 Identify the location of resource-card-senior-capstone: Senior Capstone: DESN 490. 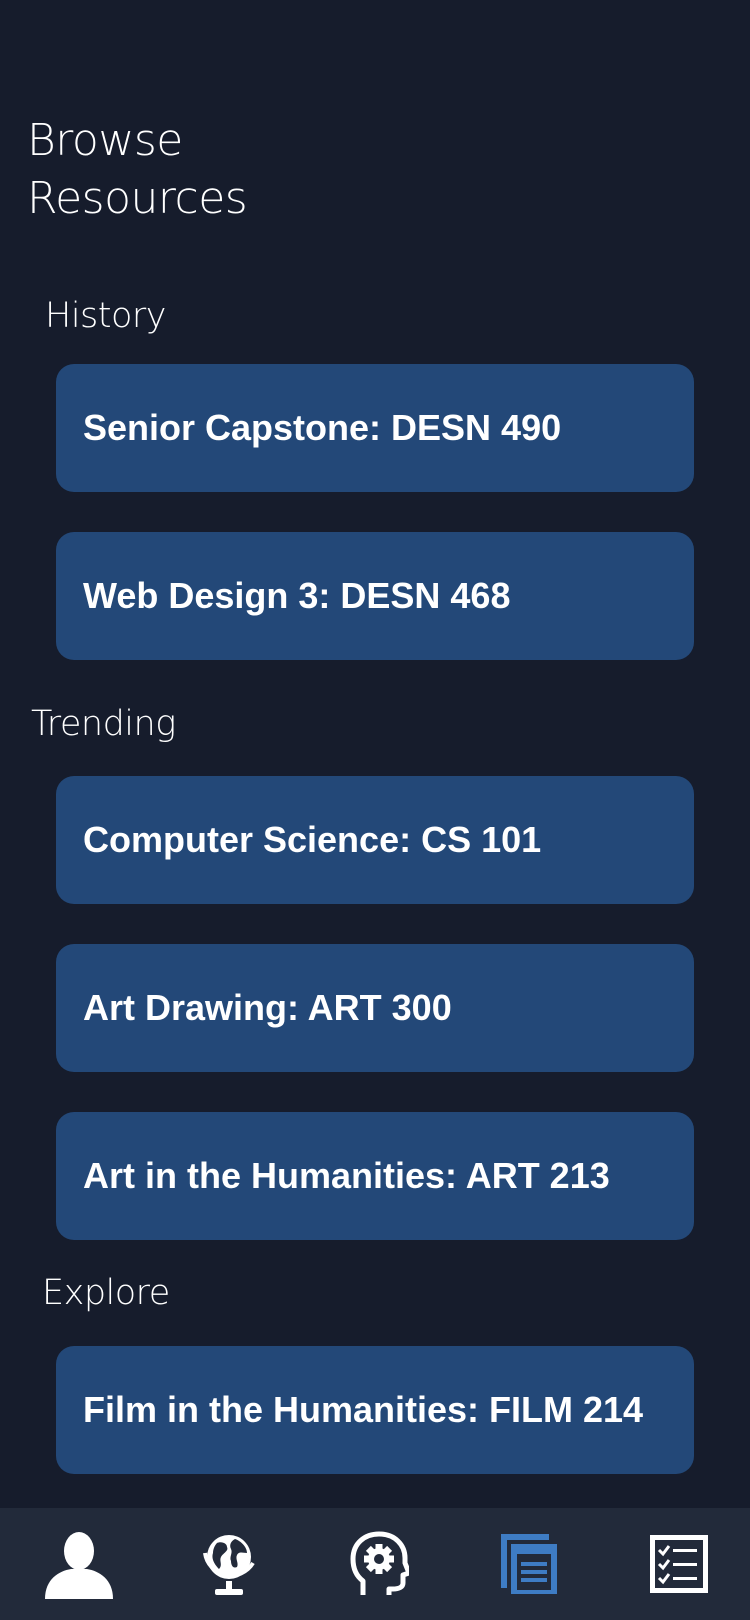
(375, 428).